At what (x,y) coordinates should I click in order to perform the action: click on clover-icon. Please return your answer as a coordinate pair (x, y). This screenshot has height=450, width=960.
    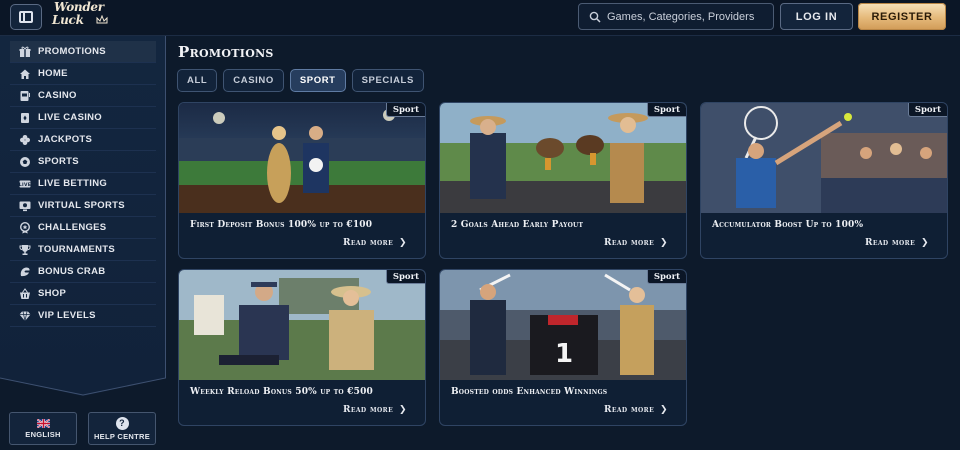
    Looking at the image, I should click on (24, 140).